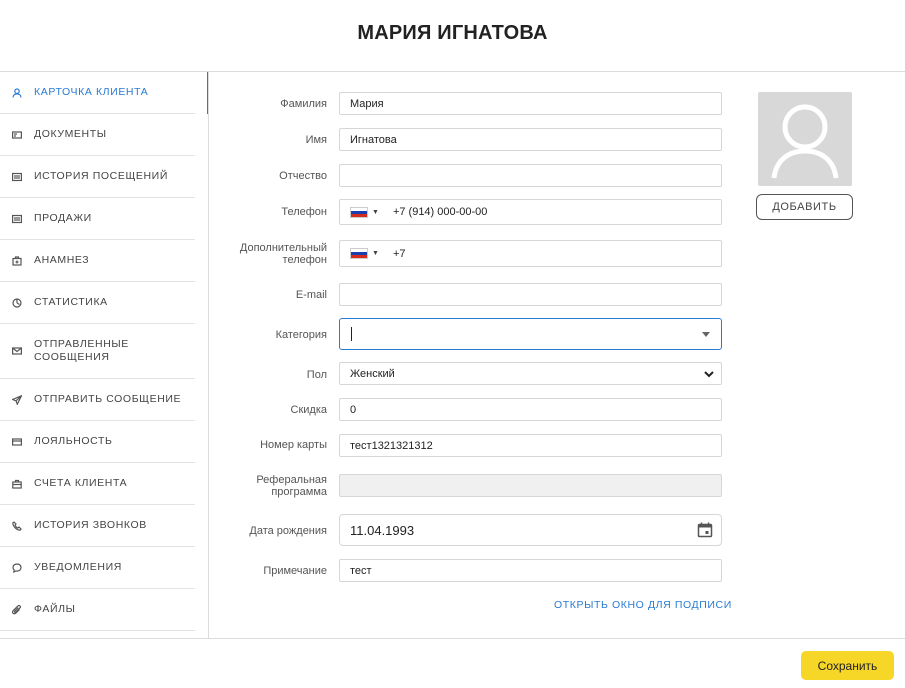 This screenshot has height=688, width=905. I want to click on sidebar-item-label: УВЕДОМЛЕНИЯ, so click(78, 567).